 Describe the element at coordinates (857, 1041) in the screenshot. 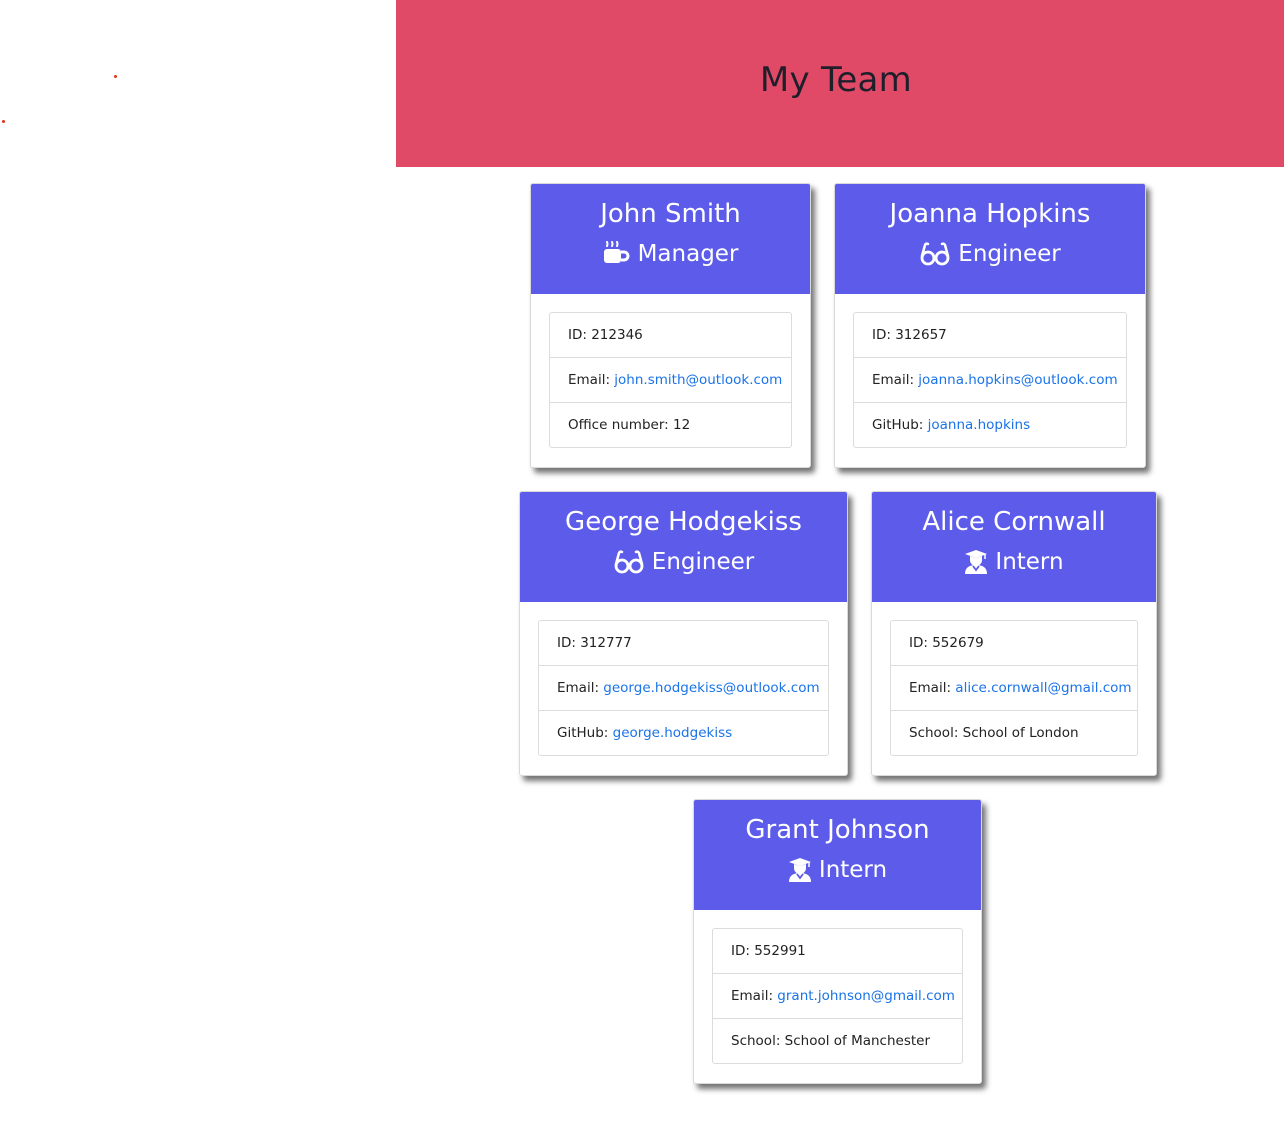

I see `school-value: School of Manchester` at that location.